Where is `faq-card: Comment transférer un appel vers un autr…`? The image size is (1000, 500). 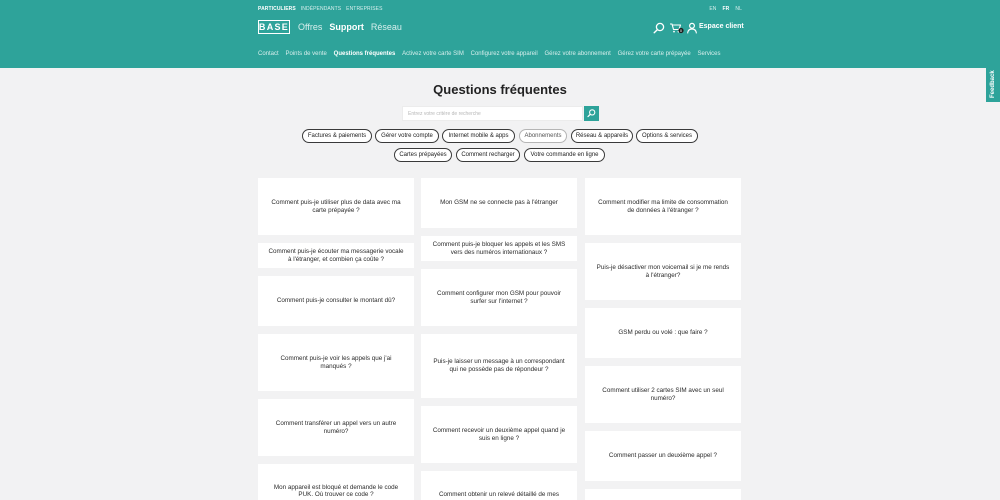 faq-card: Comment transférer un appel vers un autr… is located at coordinates (336, 427).